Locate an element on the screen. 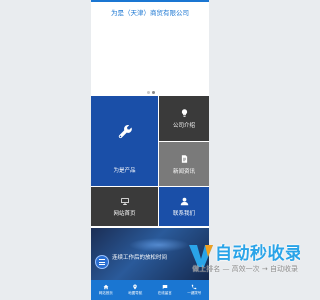 The width and height of the screenshot is (320, 300). menu-button is located at coordinates (102, 262).